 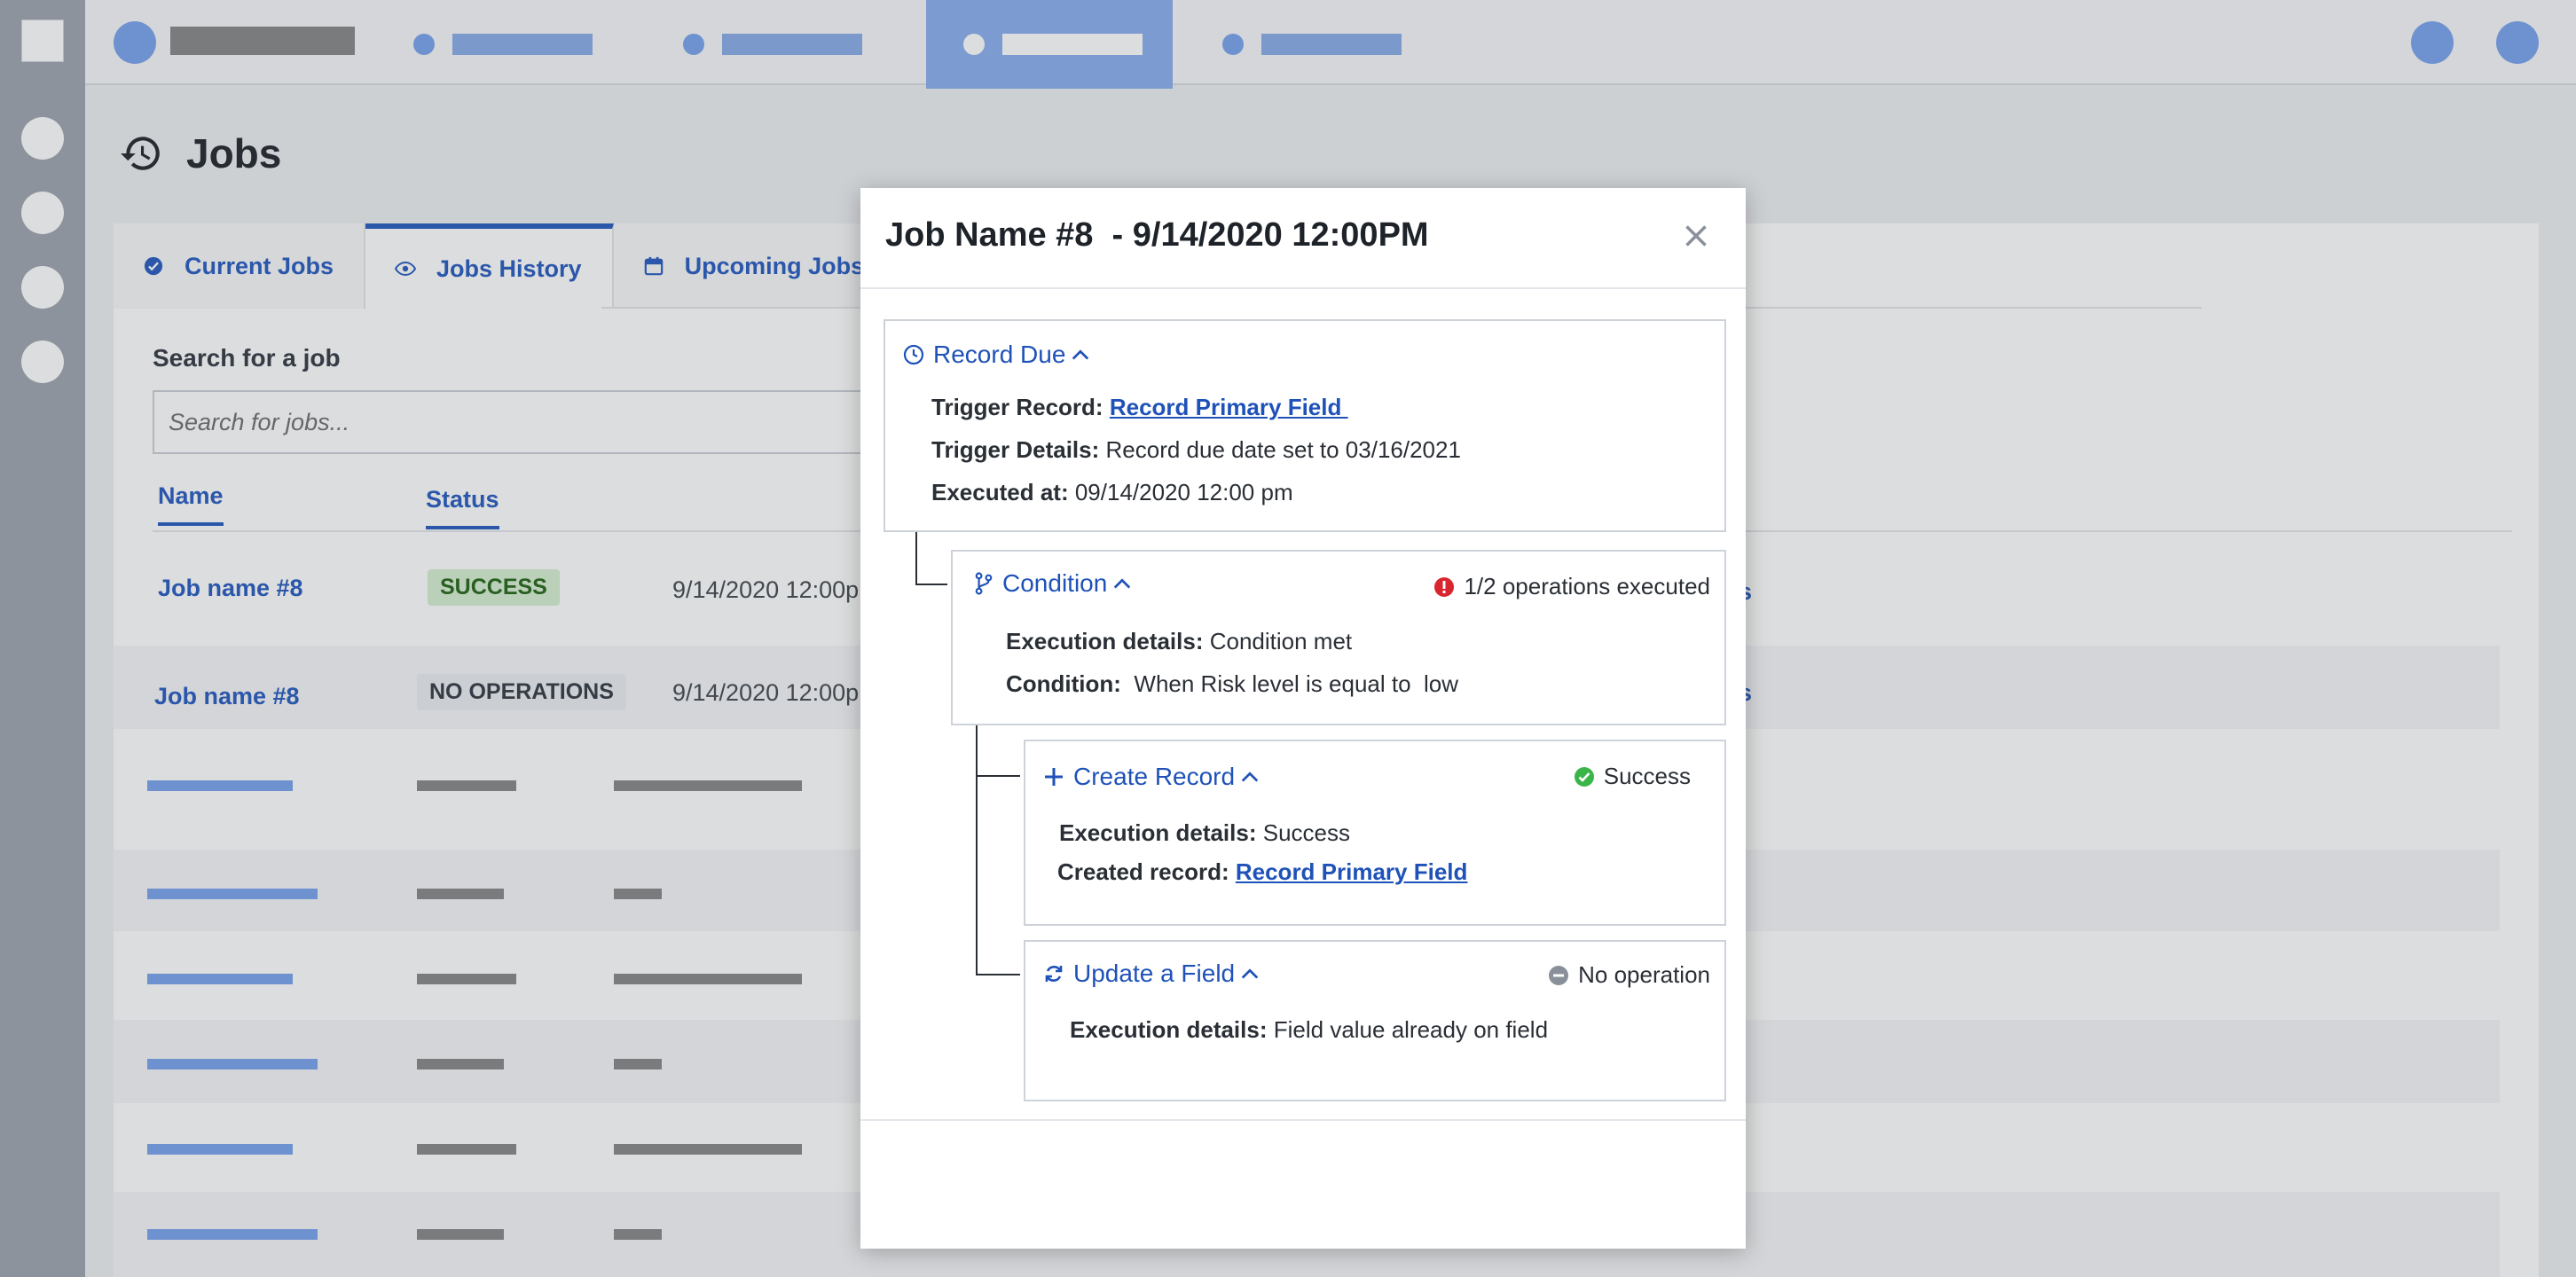 I want to click on execution-details-value: Success, so click(x=1306, y=832).